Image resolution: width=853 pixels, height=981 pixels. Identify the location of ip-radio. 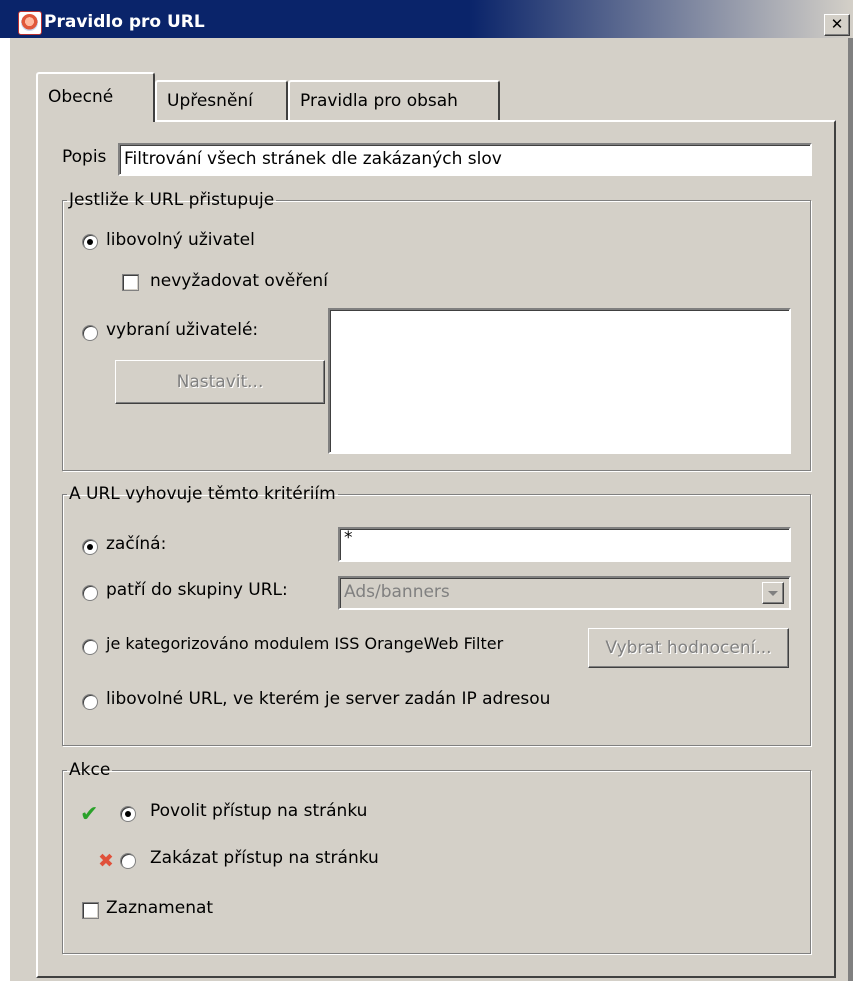
(90, 702).